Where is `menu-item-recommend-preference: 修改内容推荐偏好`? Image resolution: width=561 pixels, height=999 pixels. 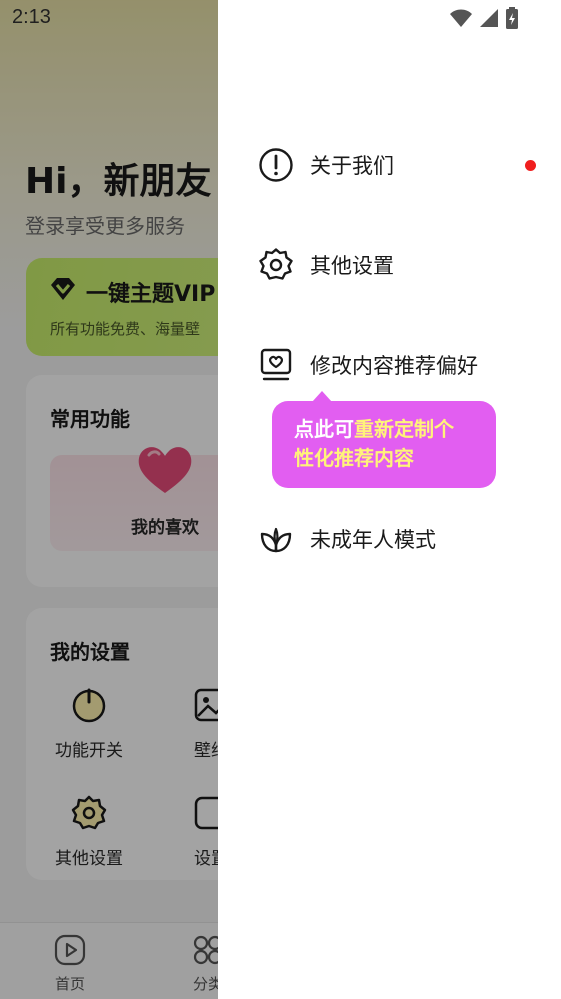 menu-item-recommend-preference: 修改内容推荐偏好 is located at coordinates (403, 365).